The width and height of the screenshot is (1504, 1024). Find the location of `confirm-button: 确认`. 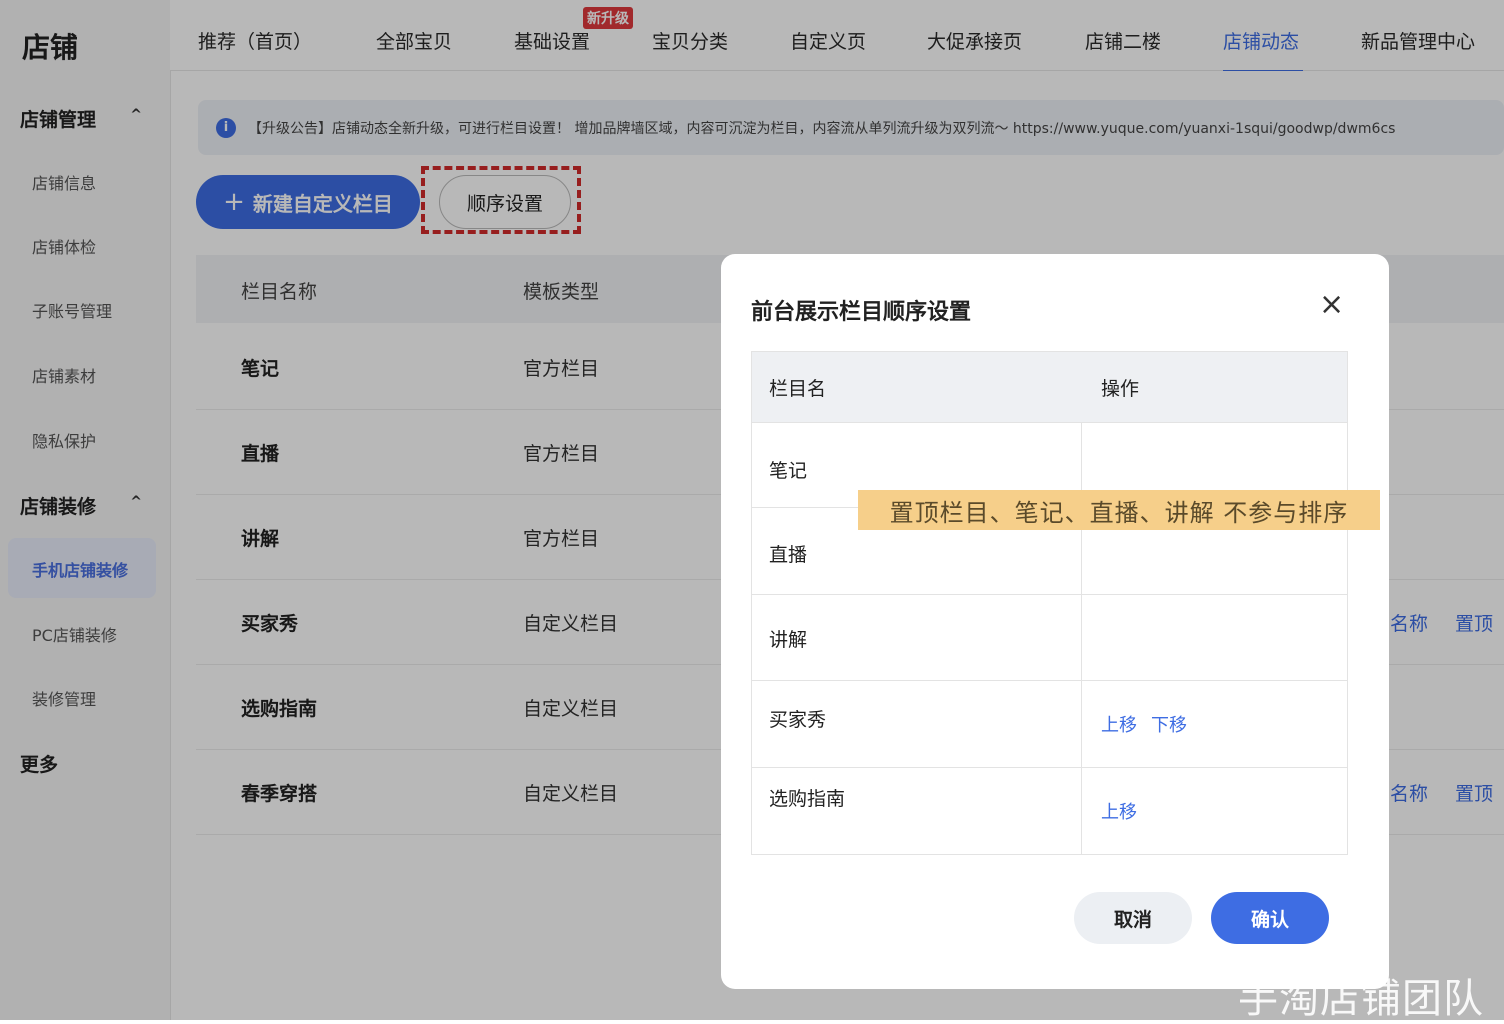

confirm-button: 确认 is located at coordinates (1270, 918).